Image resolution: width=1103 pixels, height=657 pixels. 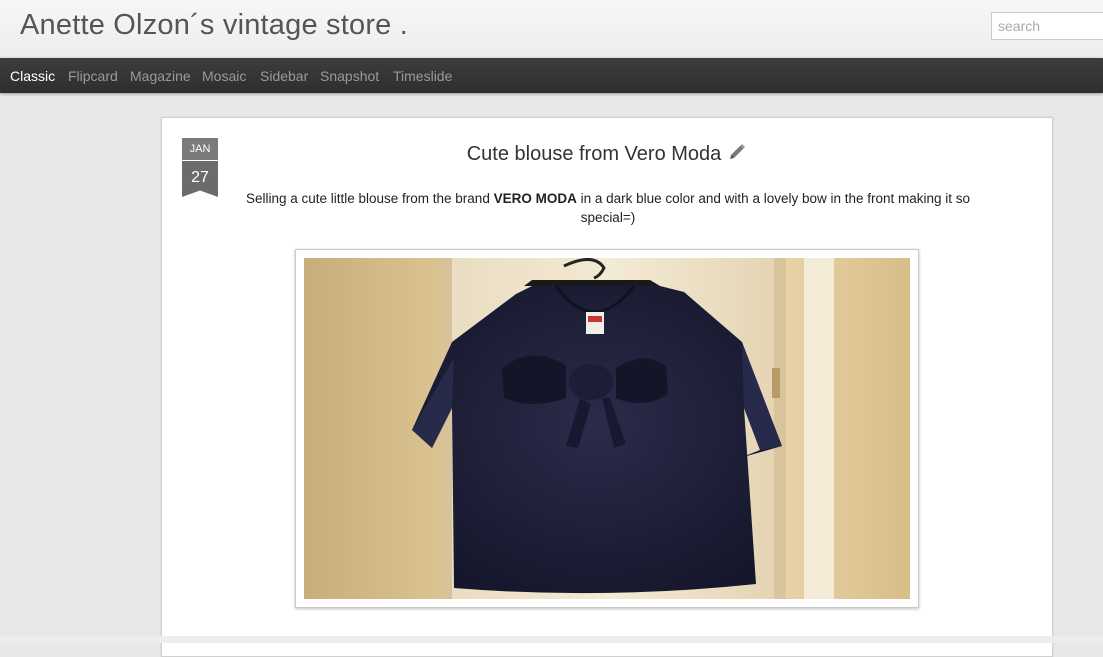 What do you see at coordinates (535, 198) in the screenshot?
I see `brand-name: VERO MODA` at bounding box center [535, 198].